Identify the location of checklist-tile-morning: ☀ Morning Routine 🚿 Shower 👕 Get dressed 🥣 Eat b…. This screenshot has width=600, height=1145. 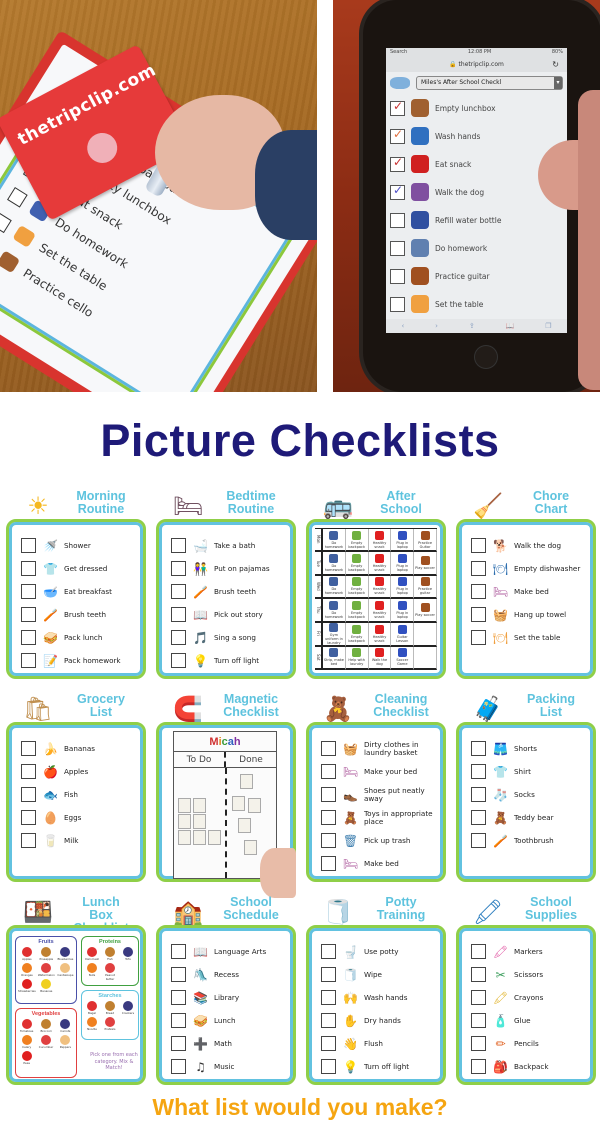
(76, 584).